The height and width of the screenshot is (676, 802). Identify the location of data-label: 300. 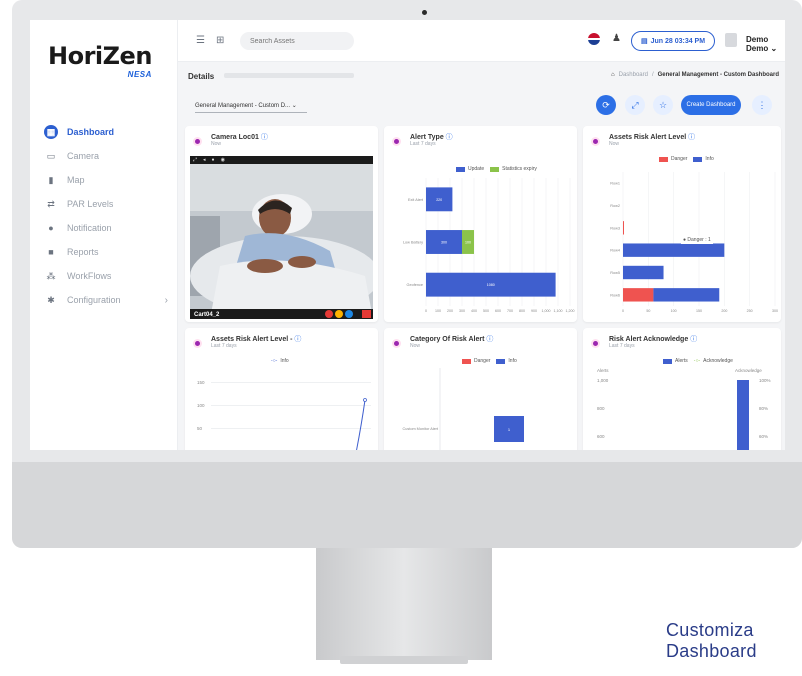
(444, 243).